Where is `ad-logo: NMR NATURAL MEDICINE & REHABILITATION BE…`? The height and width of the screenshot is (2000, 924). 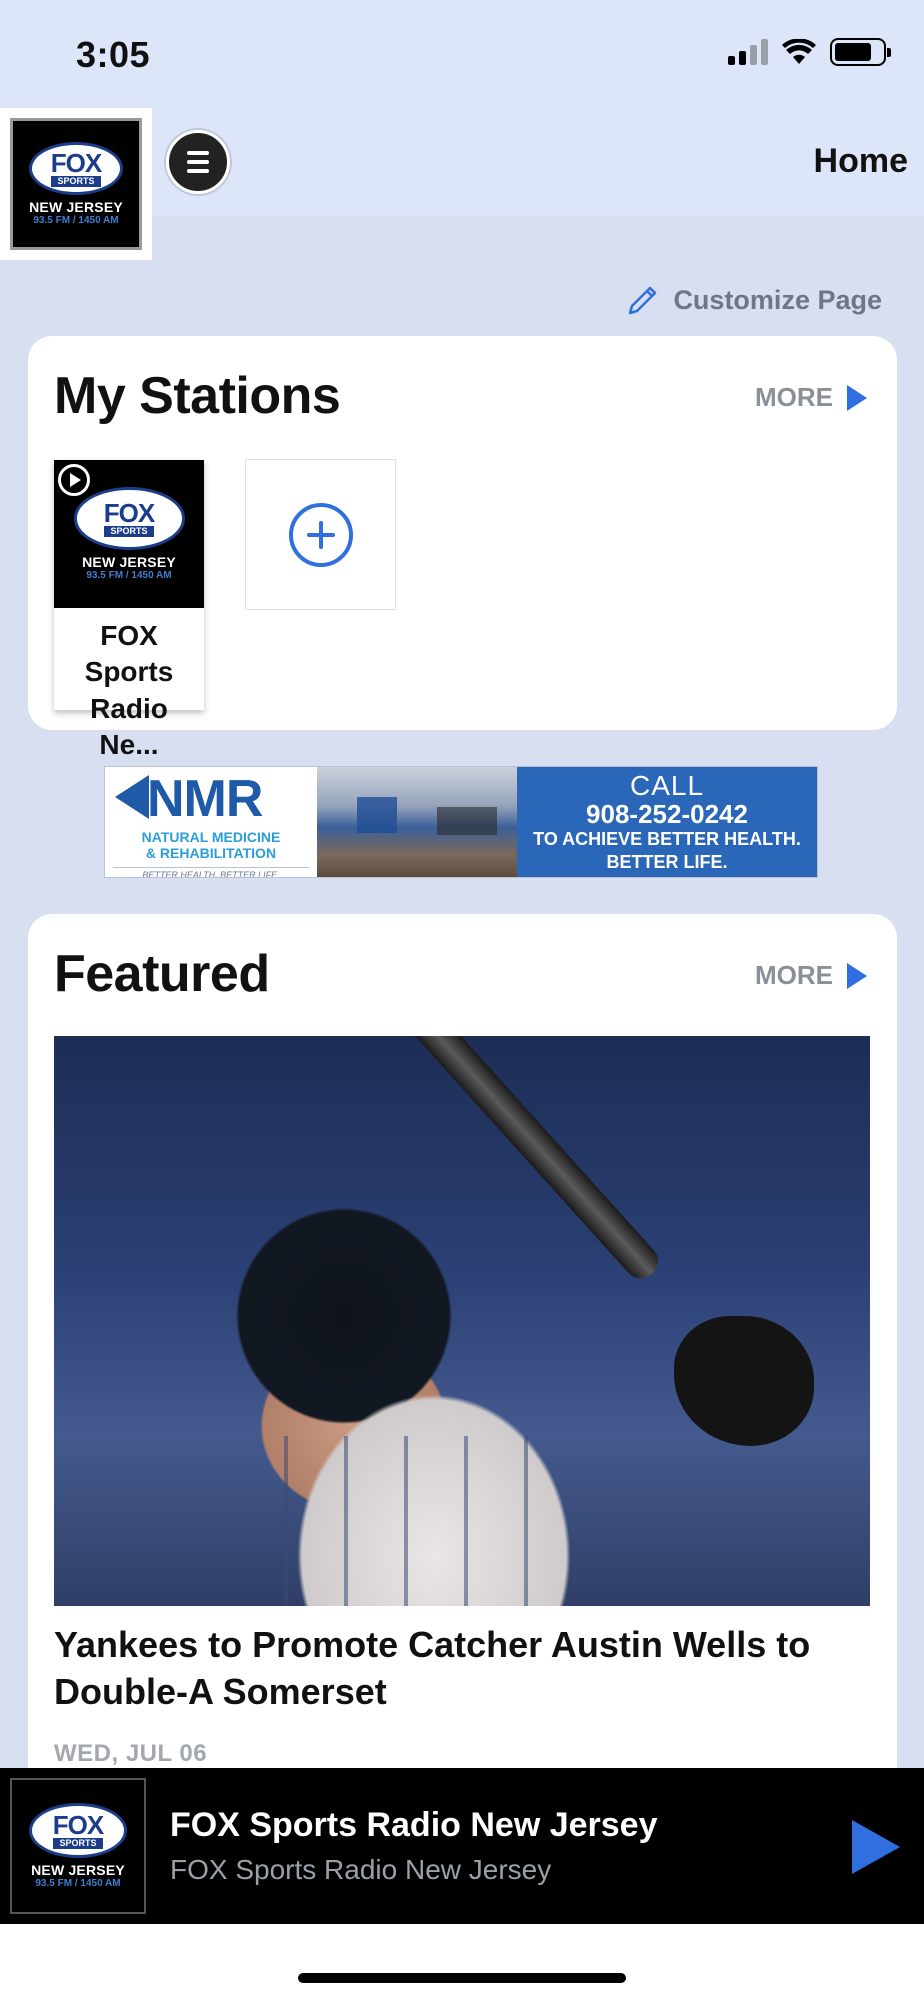
ad-logo: NMR NATURAL MEDICINE & REHABILITATION BE… is located at coordinates (211, 822).